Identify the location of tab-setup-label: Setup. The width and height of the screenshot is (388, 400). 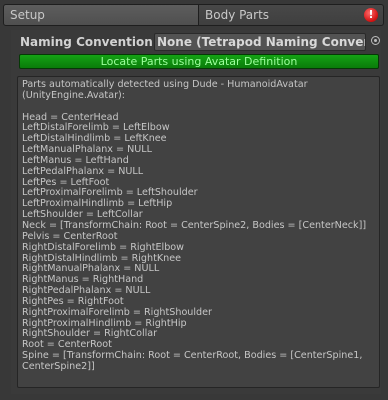
(27, 15).